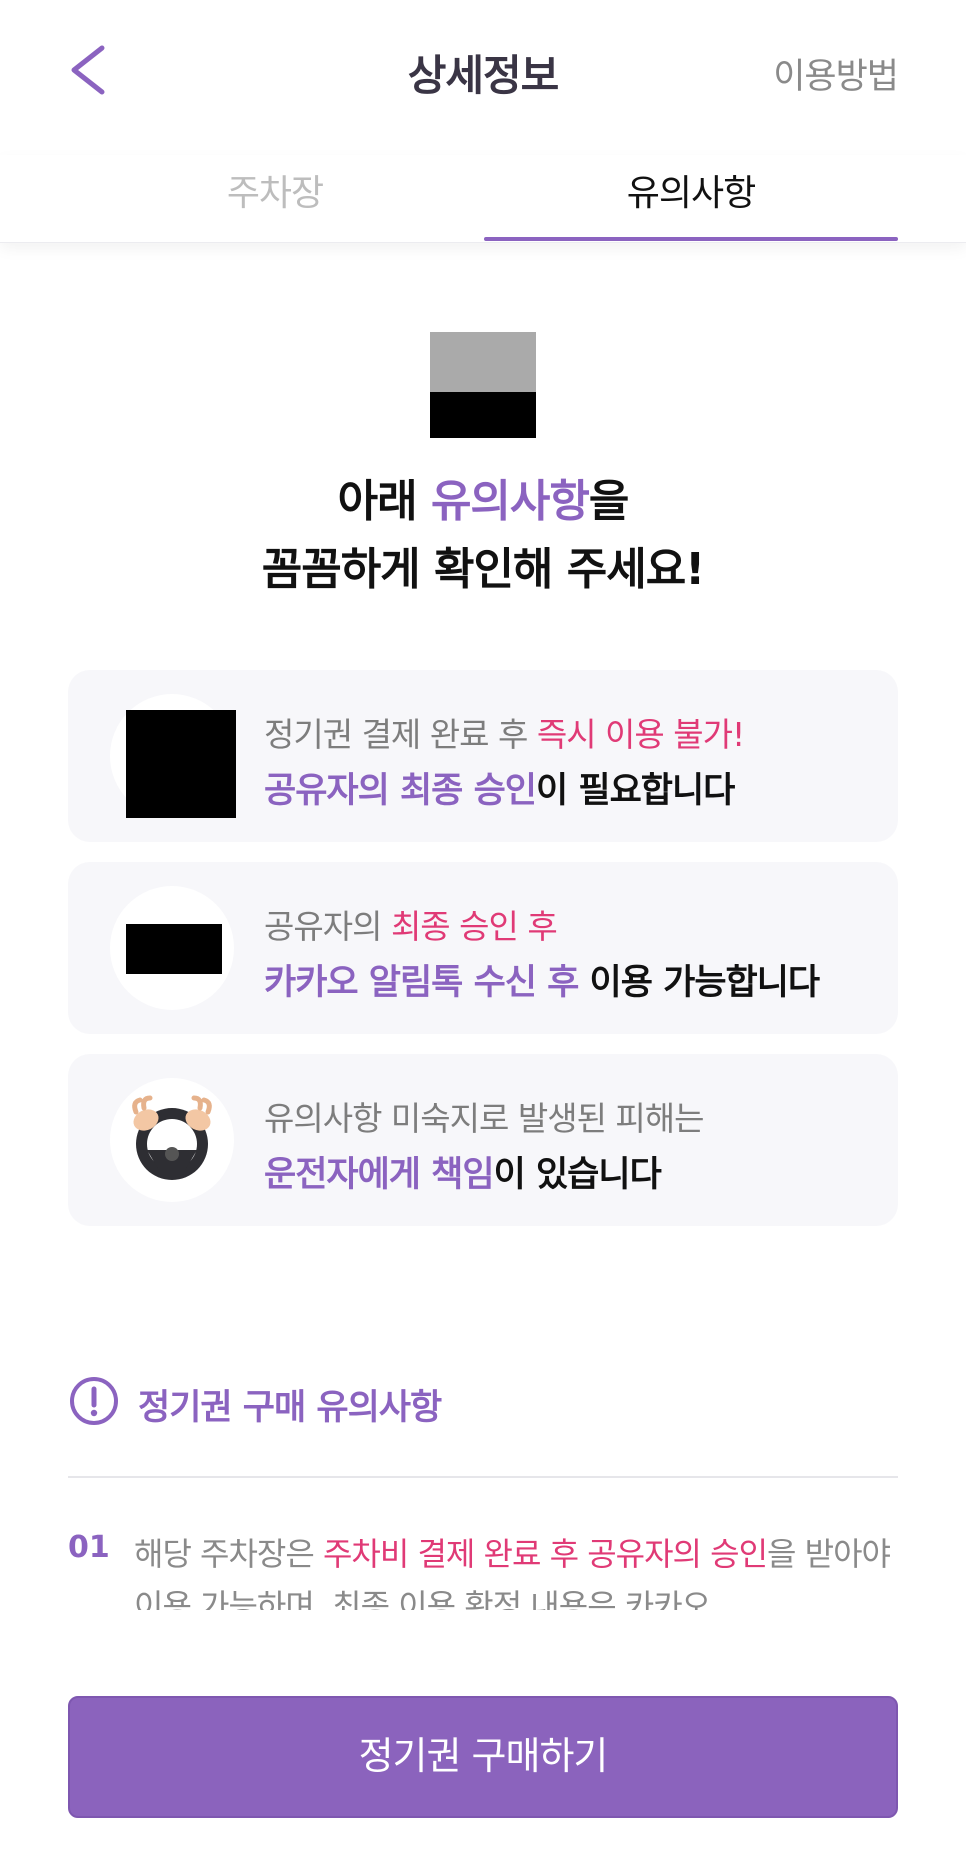  Describe the element at coordinates (474, 926) in the screenshot. I see `card-line-1-highlight: 최종 승인 후` at that location.